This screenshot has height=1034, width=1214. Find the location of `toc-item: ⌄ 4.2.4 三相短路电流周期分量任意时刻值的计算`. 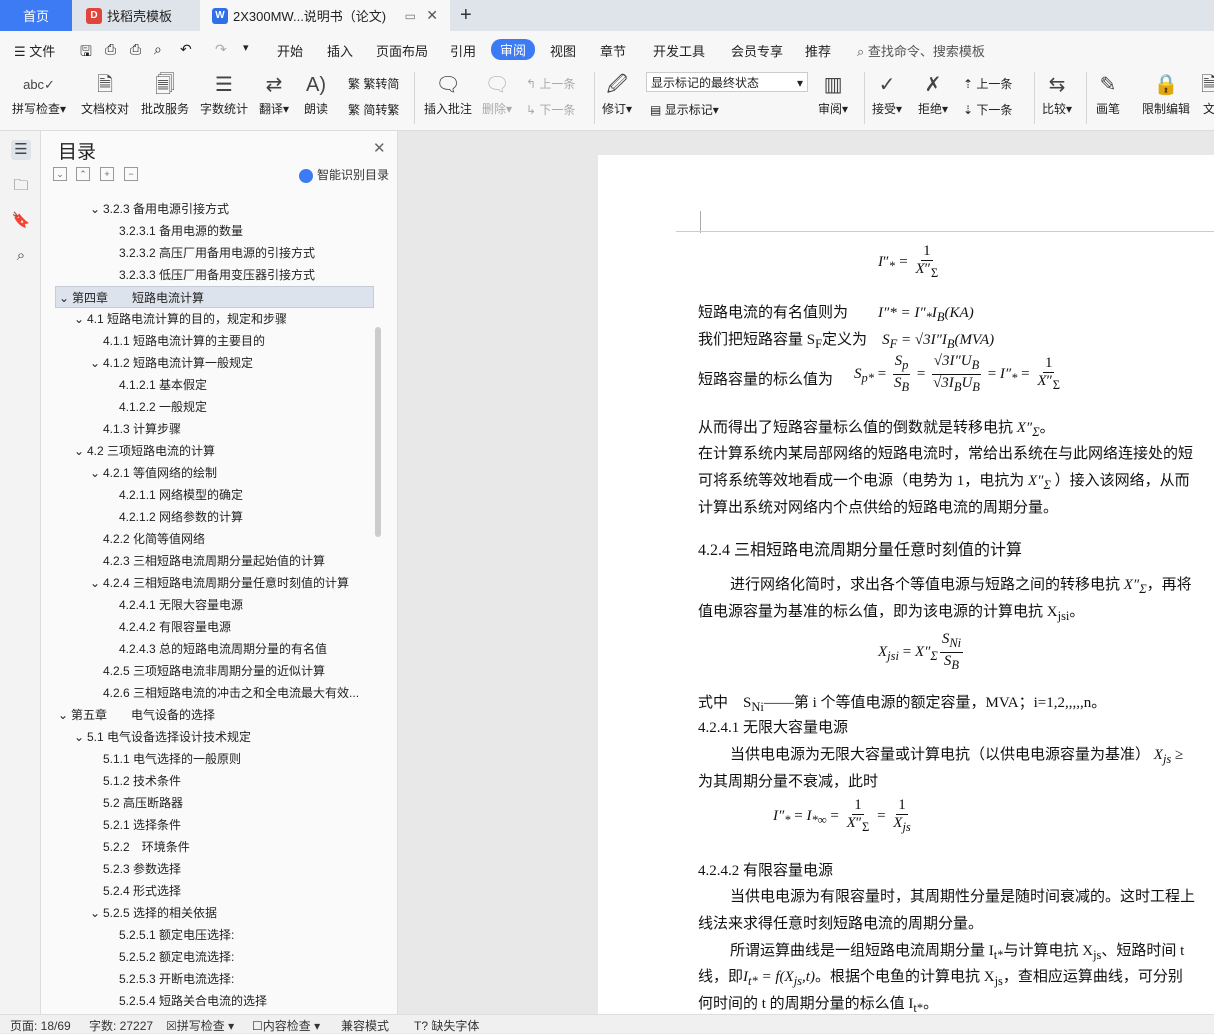

toc-item: ⌄ 4.2.4 三相短路电流周期分量任意时刻值的计算 is located at coordinates (206, 583).